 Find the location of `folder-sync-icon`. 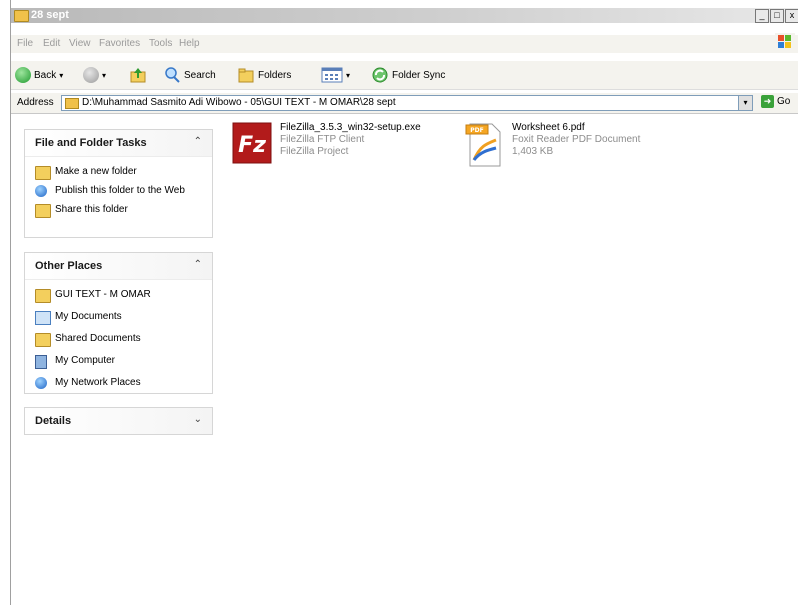

folder-sync-icon is located at coordinates (380, 75).